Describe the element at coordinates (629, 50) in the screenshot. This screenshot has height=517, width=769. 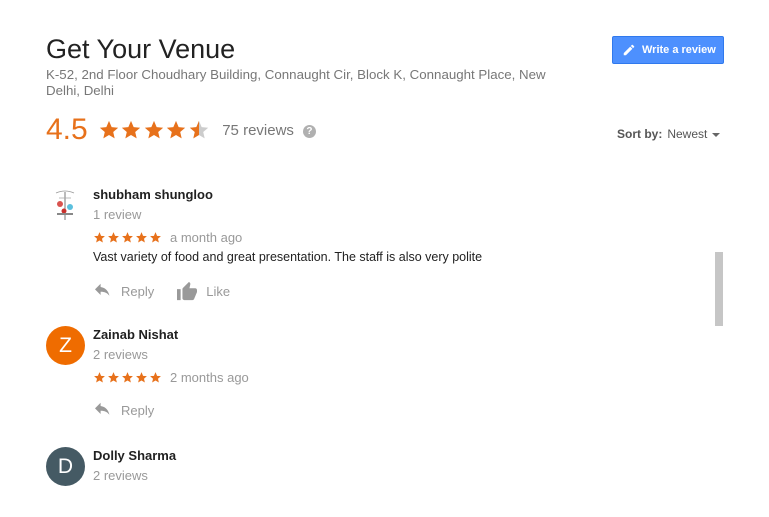
I see `pencil-icon` at that location.